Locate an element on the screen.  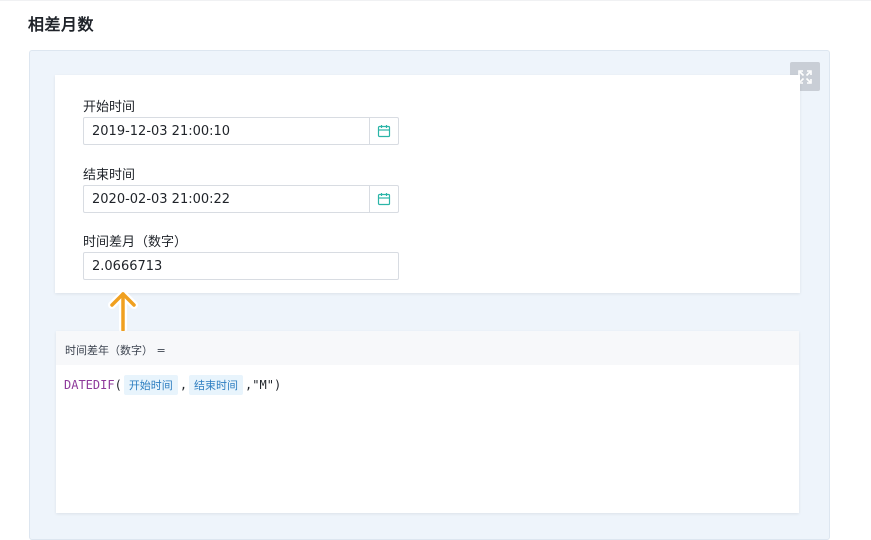
result-label: 时间差月（数字） is located at coordinates (135, 242).